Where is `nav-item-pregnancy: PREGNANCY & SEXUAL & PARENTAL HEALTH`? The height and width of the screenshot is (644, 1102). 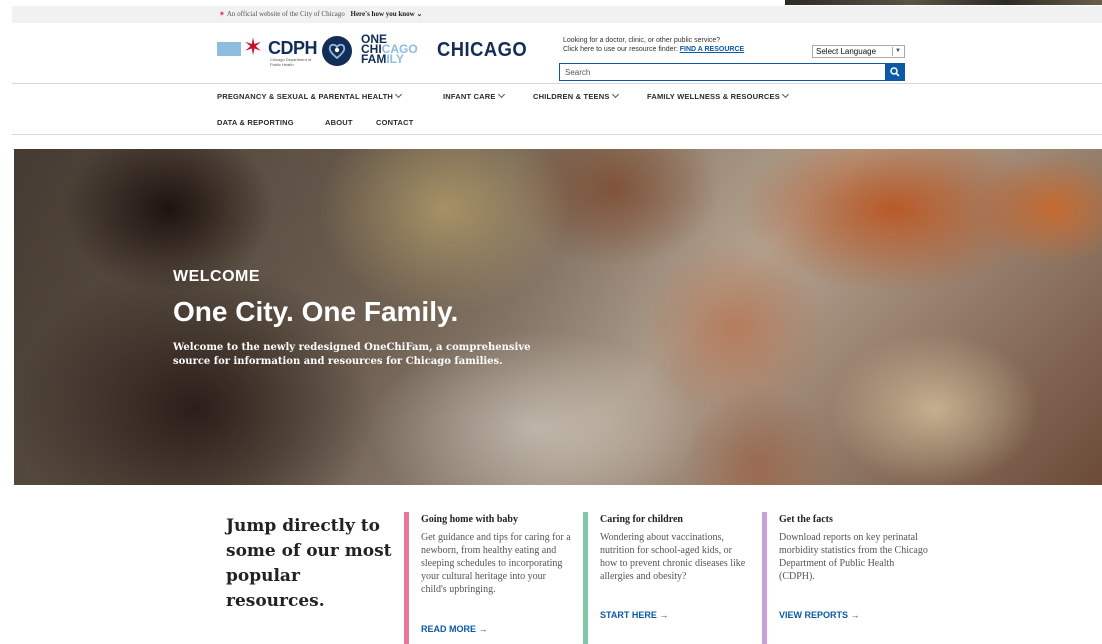
nav-item-pregnancy: PREGNANCY & SEXUAL & PARENTAL HEALTH is located at coordinates (310, 95).